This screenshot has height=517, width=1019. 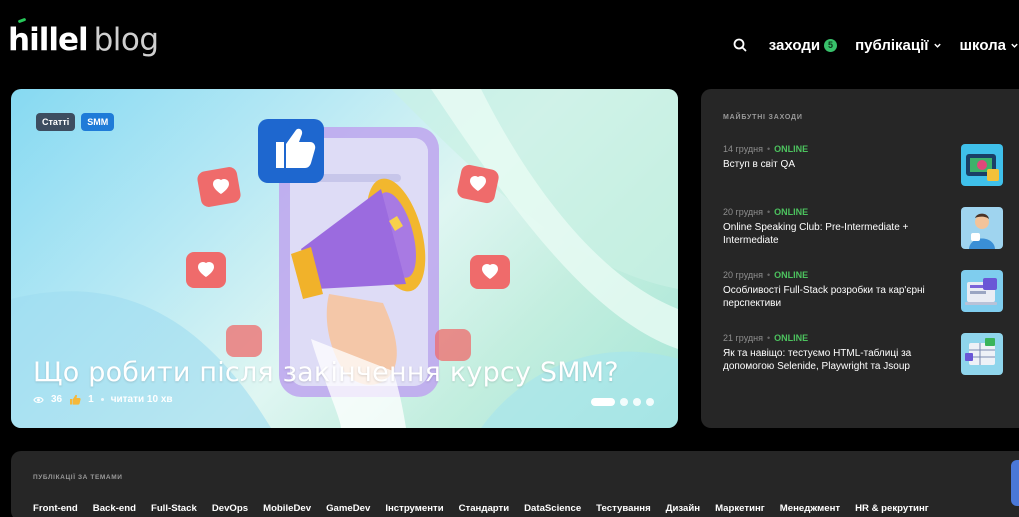 What do you see at coordinates (763, 117) in the screenshot?
I see `events-heading: МАЙБУТНІ ЗАХОДИ` at bounding box center [763, 117].